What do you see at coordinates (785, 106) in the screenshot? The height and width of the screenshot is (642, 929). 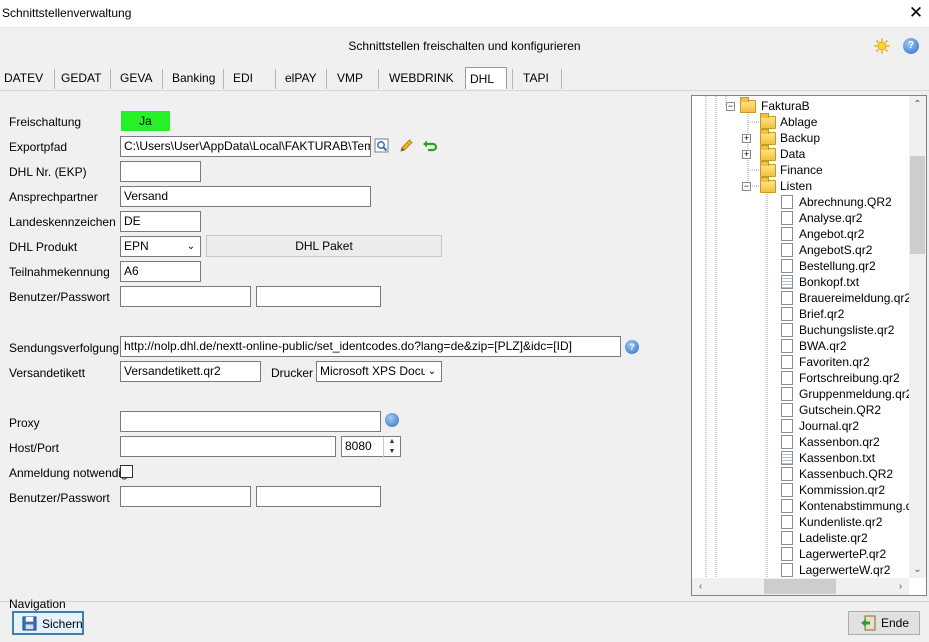 I see `tree-item-label: FakturaB` at bounding box center [785, 106].